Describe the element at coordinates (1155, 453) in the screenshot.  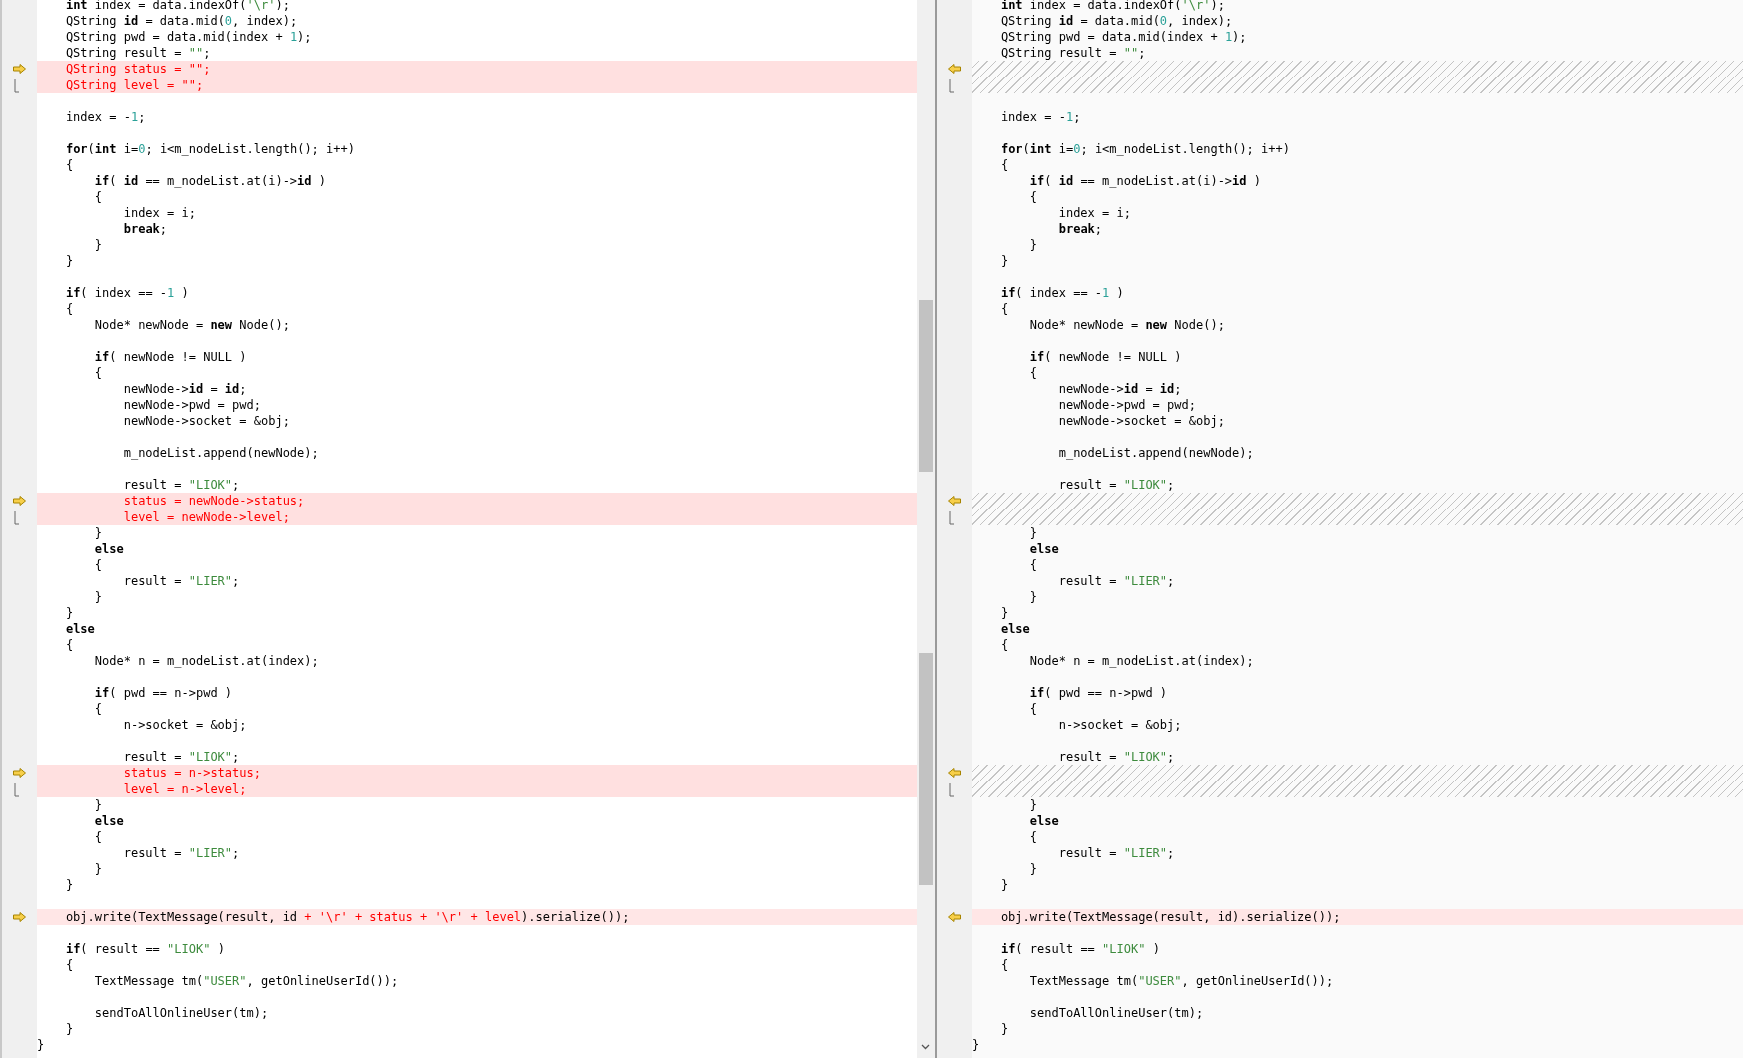
I see `code-line: m_nodeList.append(newNode);` at that location.